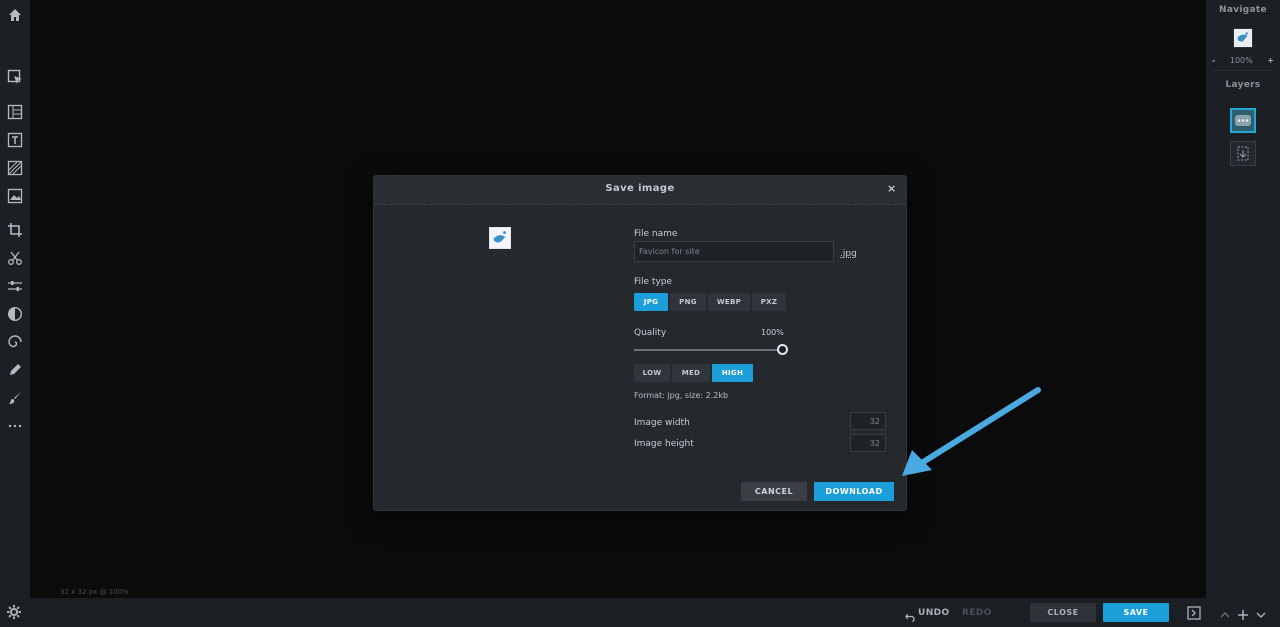  I want to click on layout-icon, so click(15, 112).